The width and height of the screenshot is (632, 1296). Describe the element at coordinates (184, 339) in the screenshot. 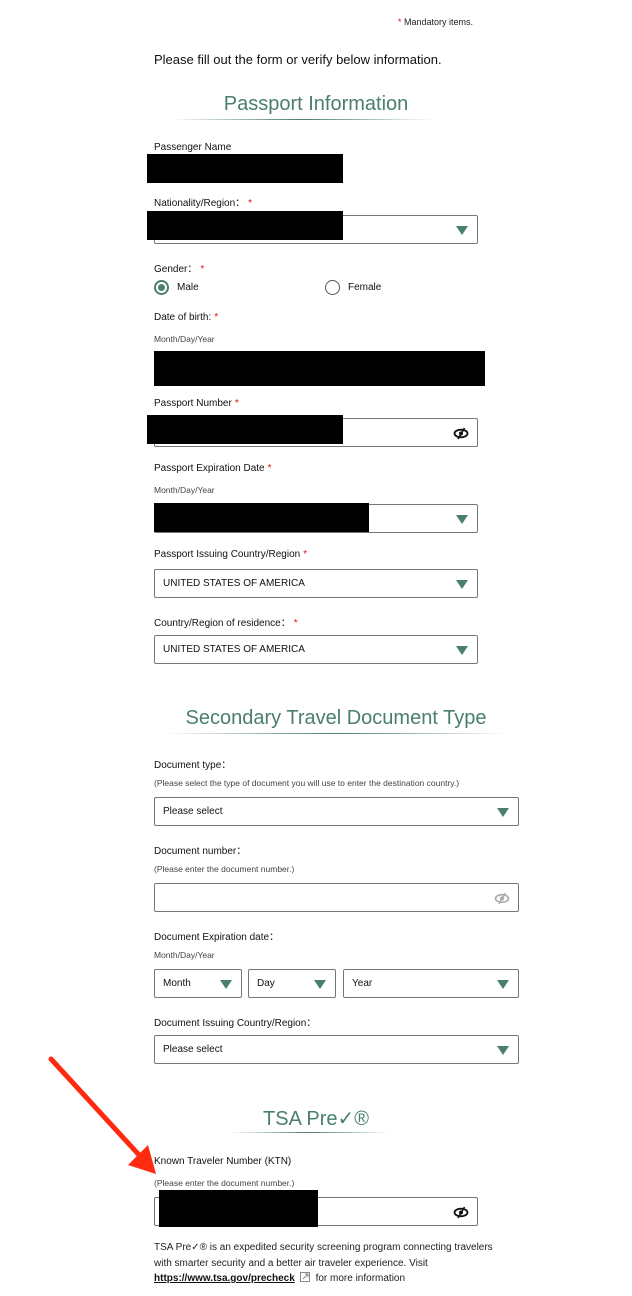

I see `dob-hint: Month/Day/Year` at that location.